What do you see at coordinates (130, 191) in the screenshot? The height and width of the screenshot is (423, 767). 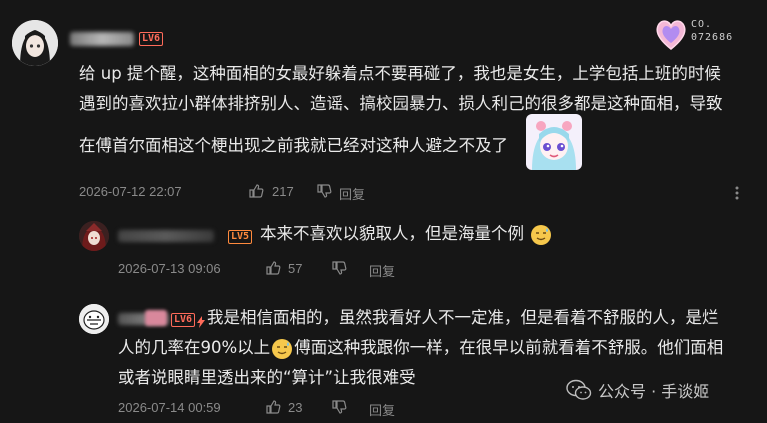 I see `comment-date: 2026-07-12 22:07` at bounding box center [130, 191].